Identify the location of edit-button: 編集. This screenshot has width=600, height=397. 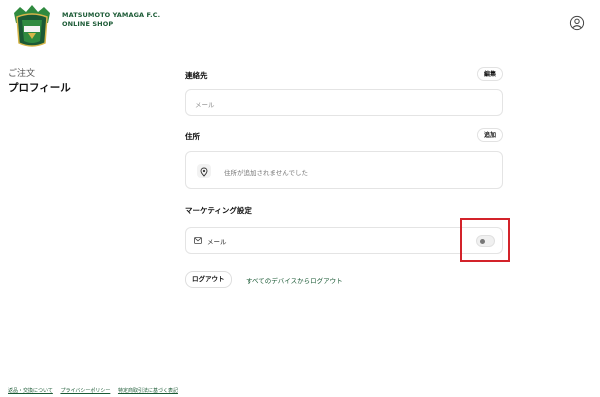
(490, 74).